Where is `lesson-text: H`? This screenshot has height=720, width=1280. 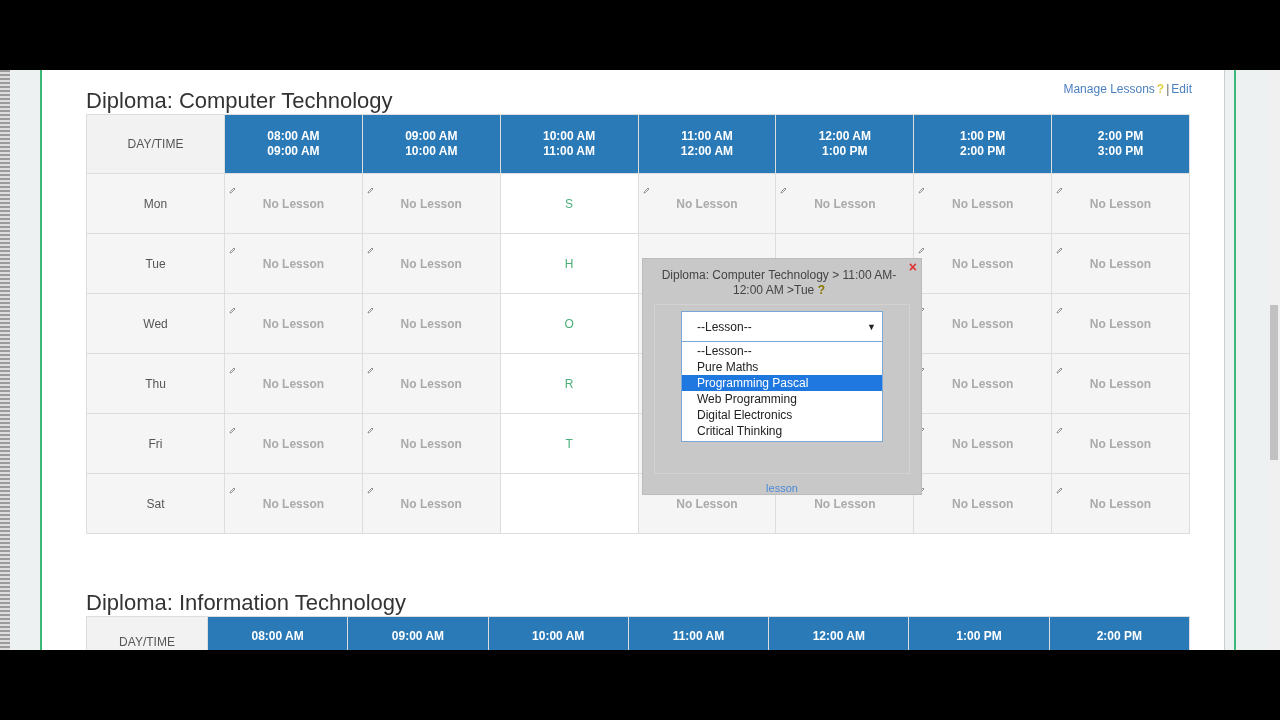 lesson-text: H is located at coordinates (569, 263).